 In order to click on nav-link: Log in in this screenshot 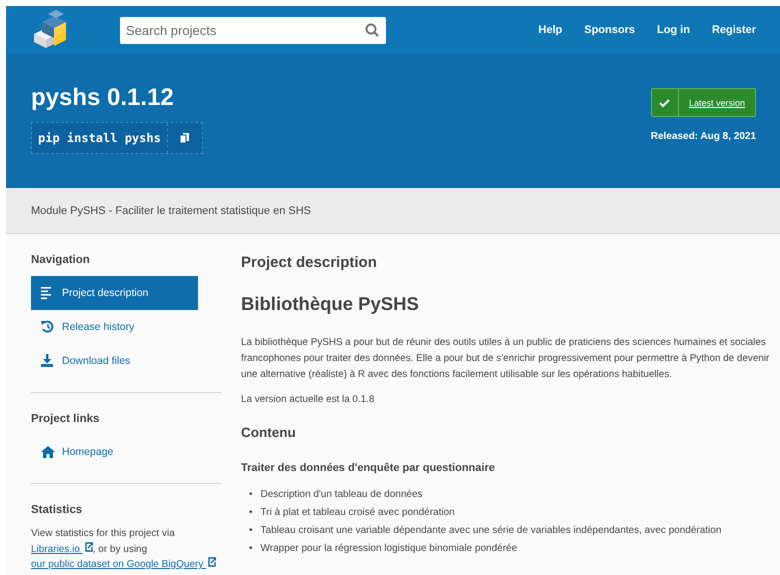, I will do `click(673, 30)`.